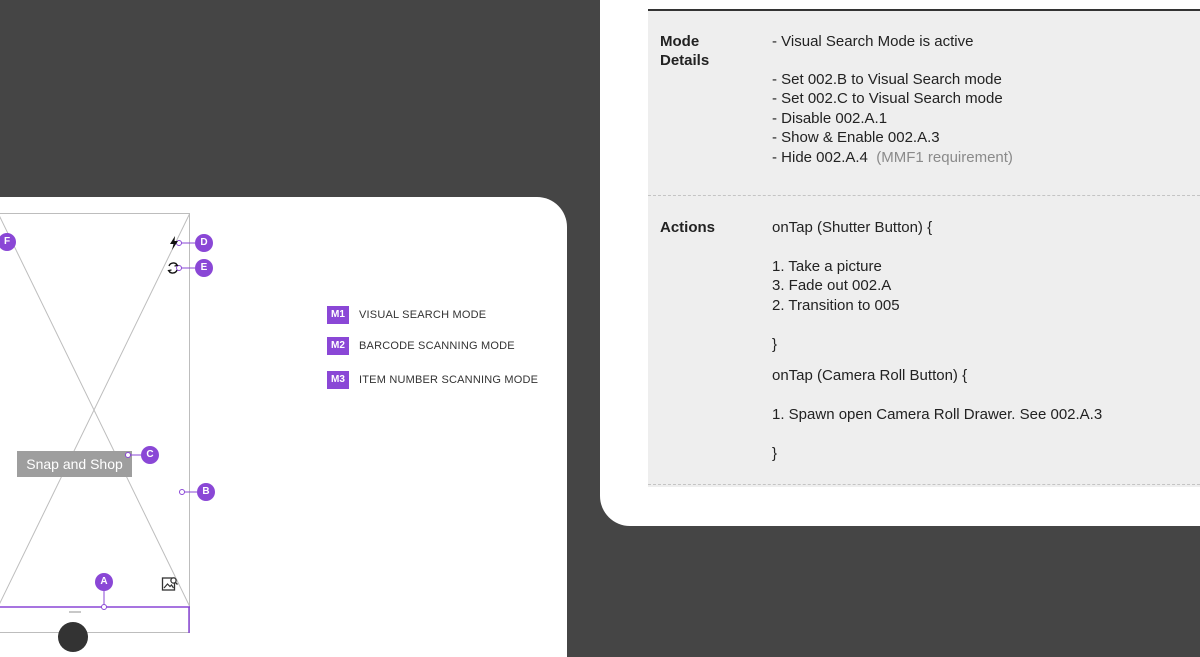 The width and height of the screenshot is (1200, 657). I want to click on legend-item: M1 VISUAL SEARCH MODE, so click(406, 315).